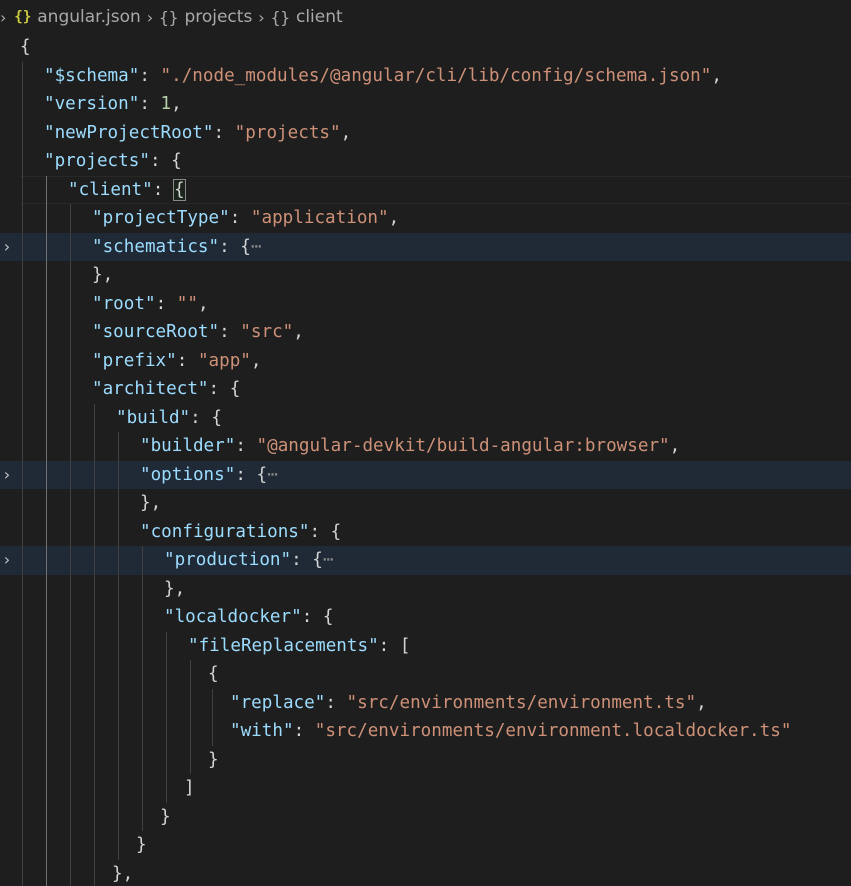 Image resolution: width=851 pixels, height=886 pixels. I want to click on matched-bracket: {, so click(179, 189).